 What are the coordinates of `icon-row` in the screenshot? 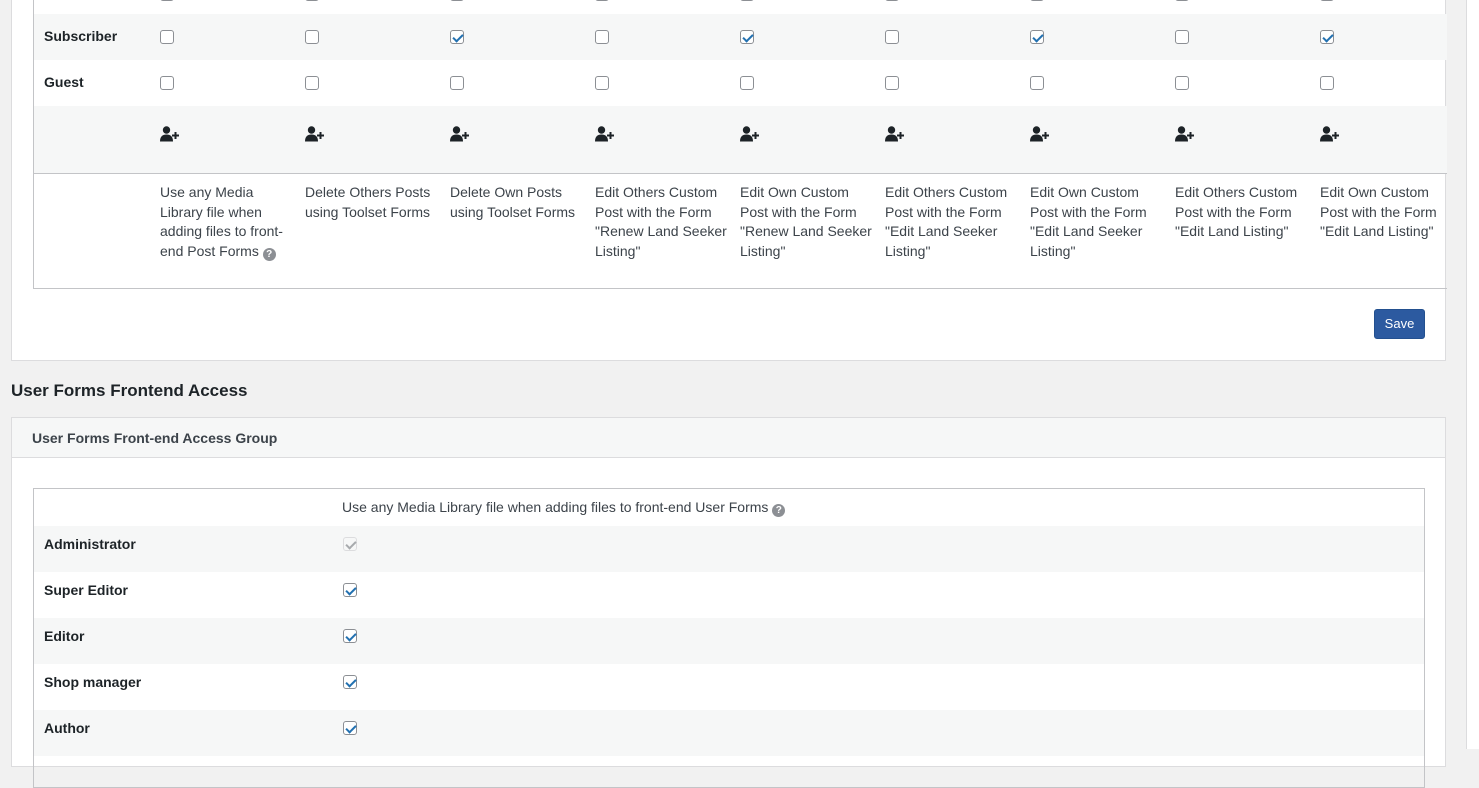 It's located at (740, 139).